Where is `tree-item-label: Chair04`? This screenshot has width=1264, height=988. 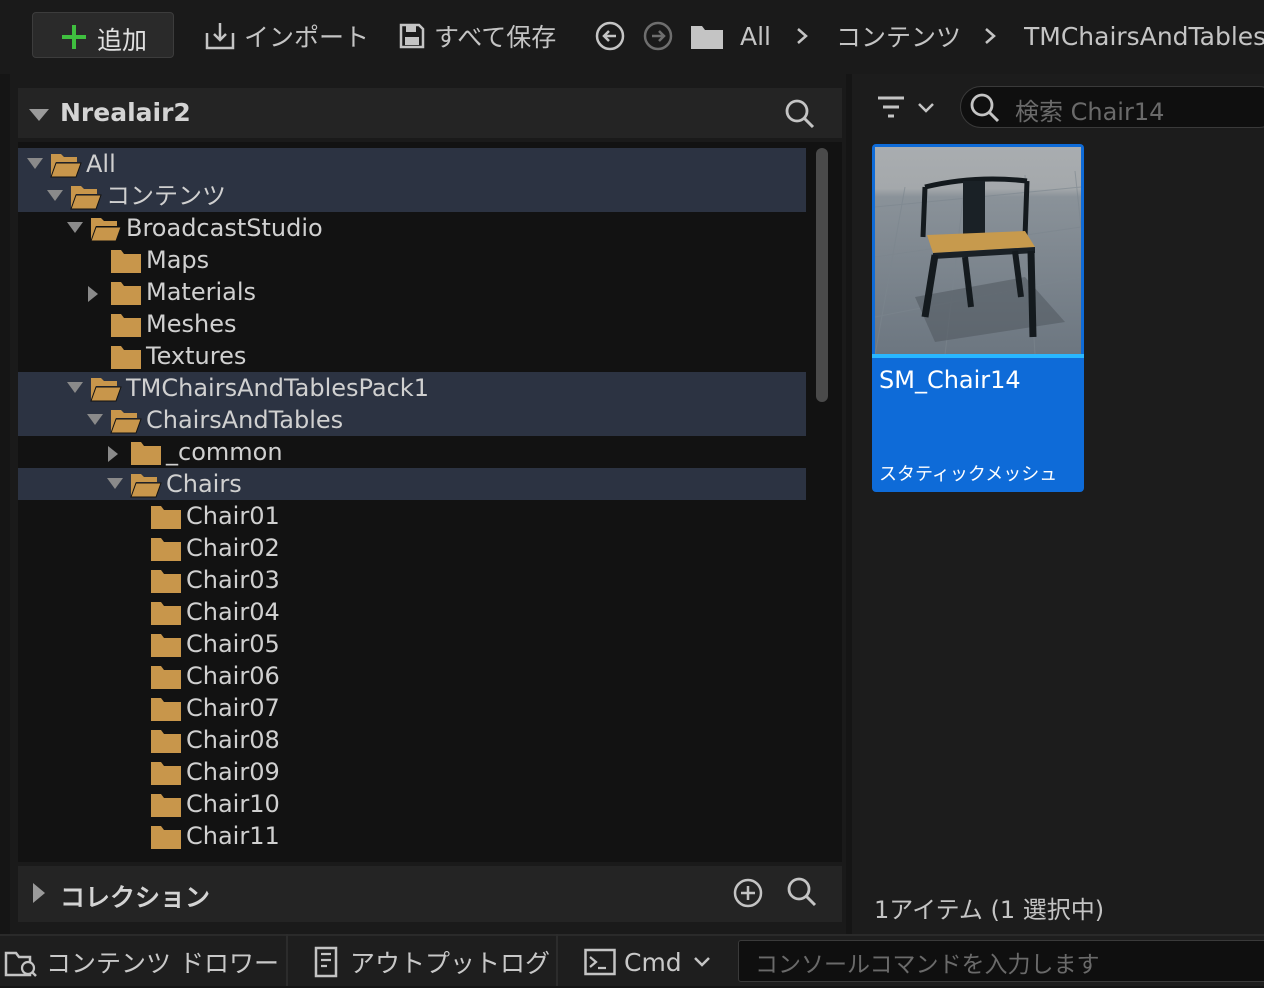
tree-item-label: Chair04 is located at coordinates (233, 612).